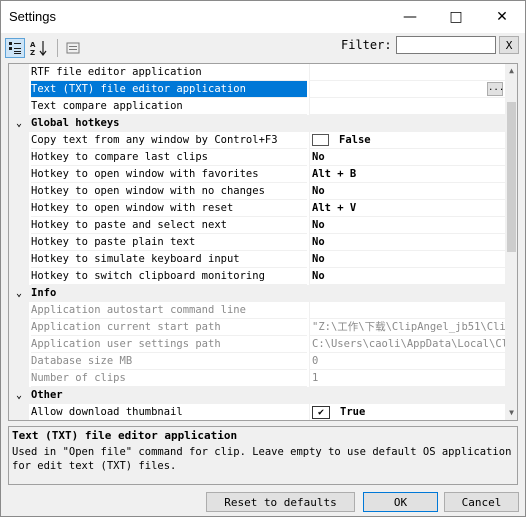 Image resolution: width=526 pixels, height=517 pixels. What do you see at coordinates (169, 327) in the screenshot?
I see `property-name: Application current start path` at bounding box center [169, 327].